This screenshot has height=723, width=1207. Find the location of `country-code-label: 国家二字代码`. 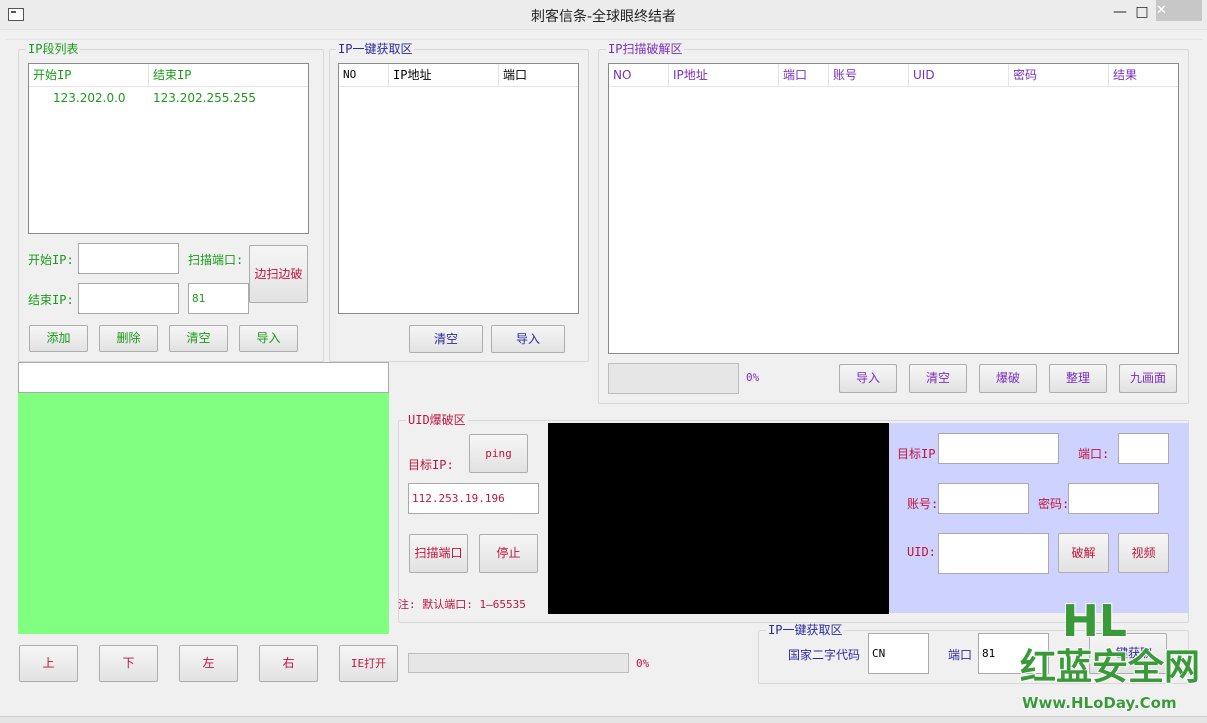

country-code-label: 国家二字代码 is located at coordinates (824, 655).